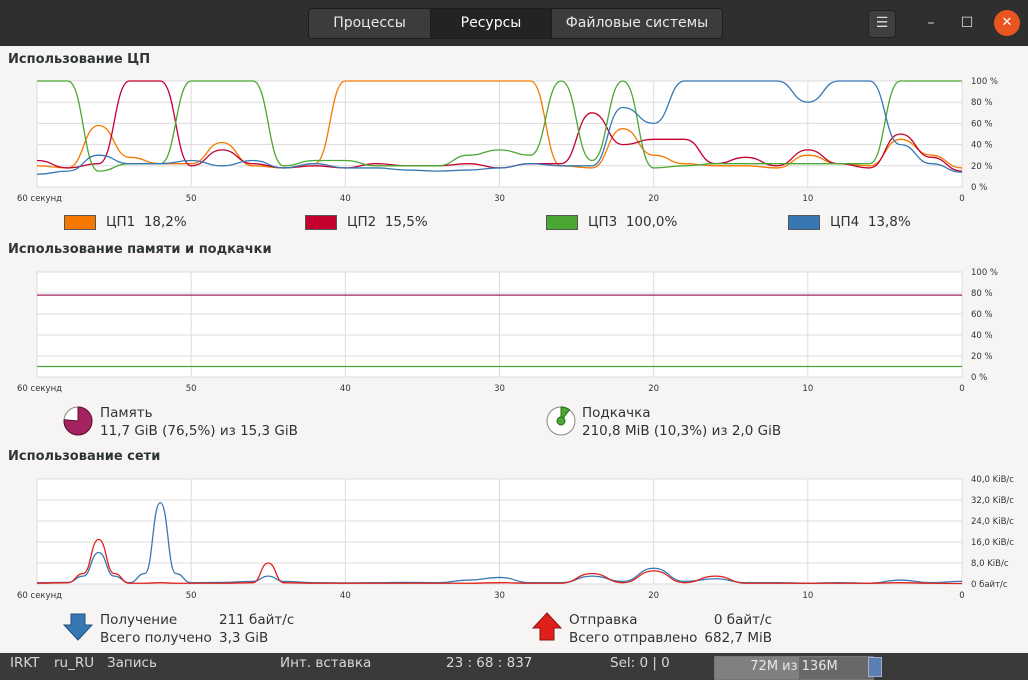  What do you see at coordinates (78, 421) in the screenshot?
I see `memory-pie-icon` at bounding box center [78, 421].